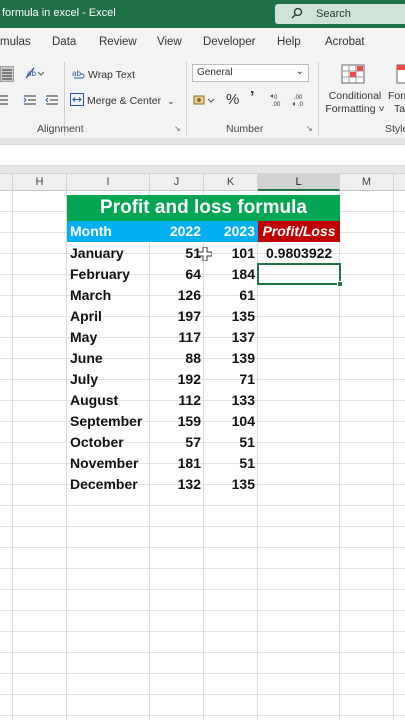  I want to click on merge-center-button: Merge & Center ⌄, so click(122, 101).